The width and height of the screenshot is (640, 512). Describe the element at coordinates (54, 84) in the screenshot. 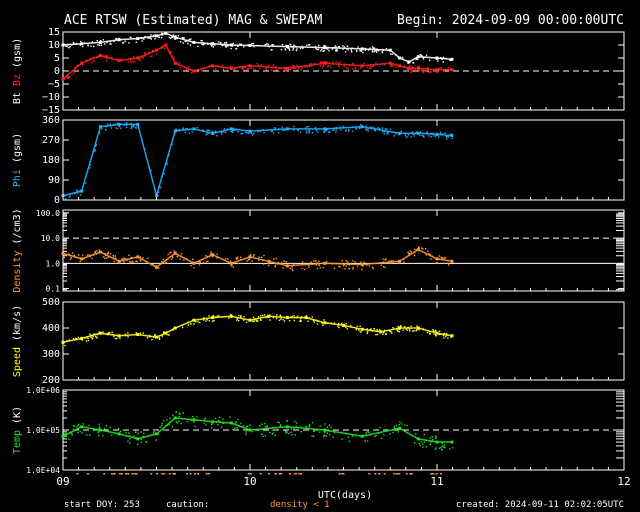

I see `y-tick-label: −5` at that location.